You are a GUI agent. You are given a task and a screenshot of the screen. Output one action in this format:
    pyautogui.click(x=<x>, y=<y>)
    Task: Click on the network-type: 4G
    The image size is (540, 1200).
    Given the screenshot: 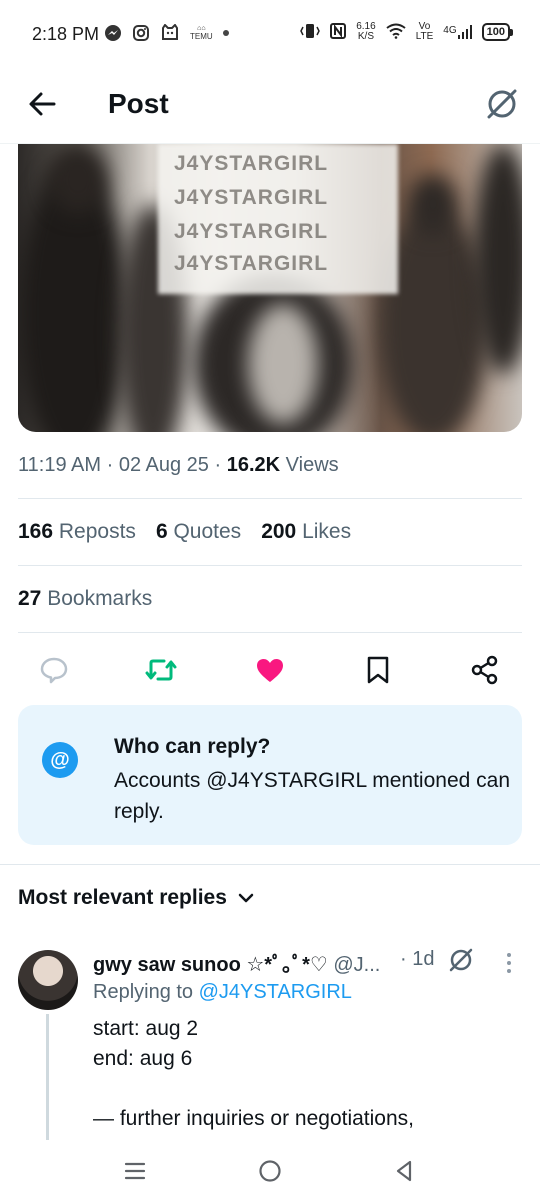 What is the action you would take?
    pyautogui.click(x=450, y=30)
    